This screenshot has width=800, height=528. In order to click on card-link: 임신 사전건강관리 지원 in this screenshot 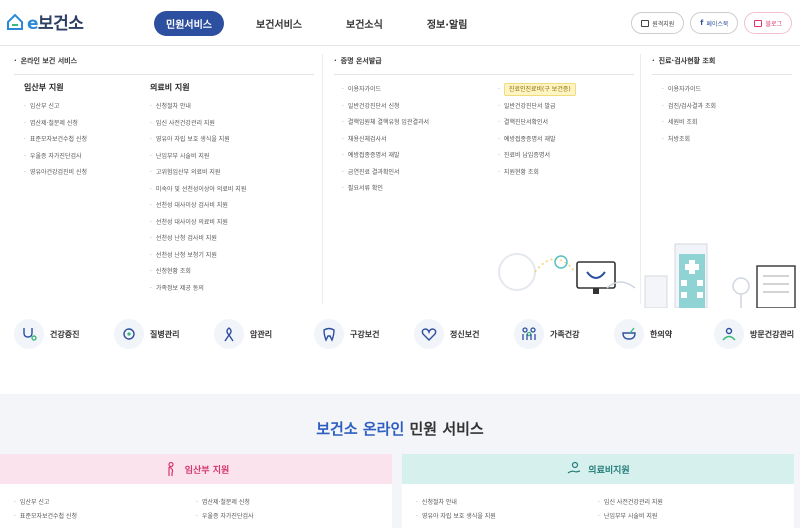, I will do `click(689, 503)`.